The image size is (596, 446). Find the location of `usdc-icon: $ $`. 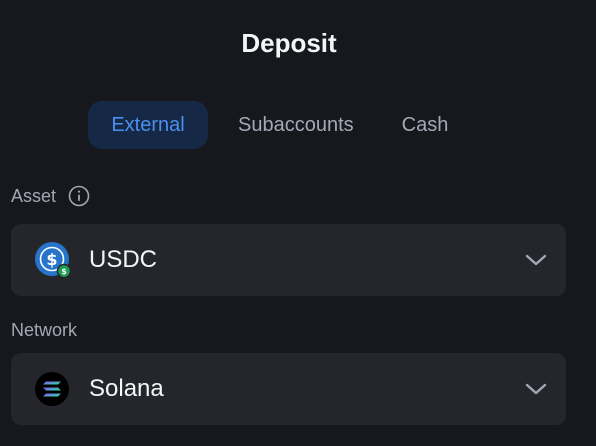

usdc-icon: $ $ is located at coordinates (53, 260).